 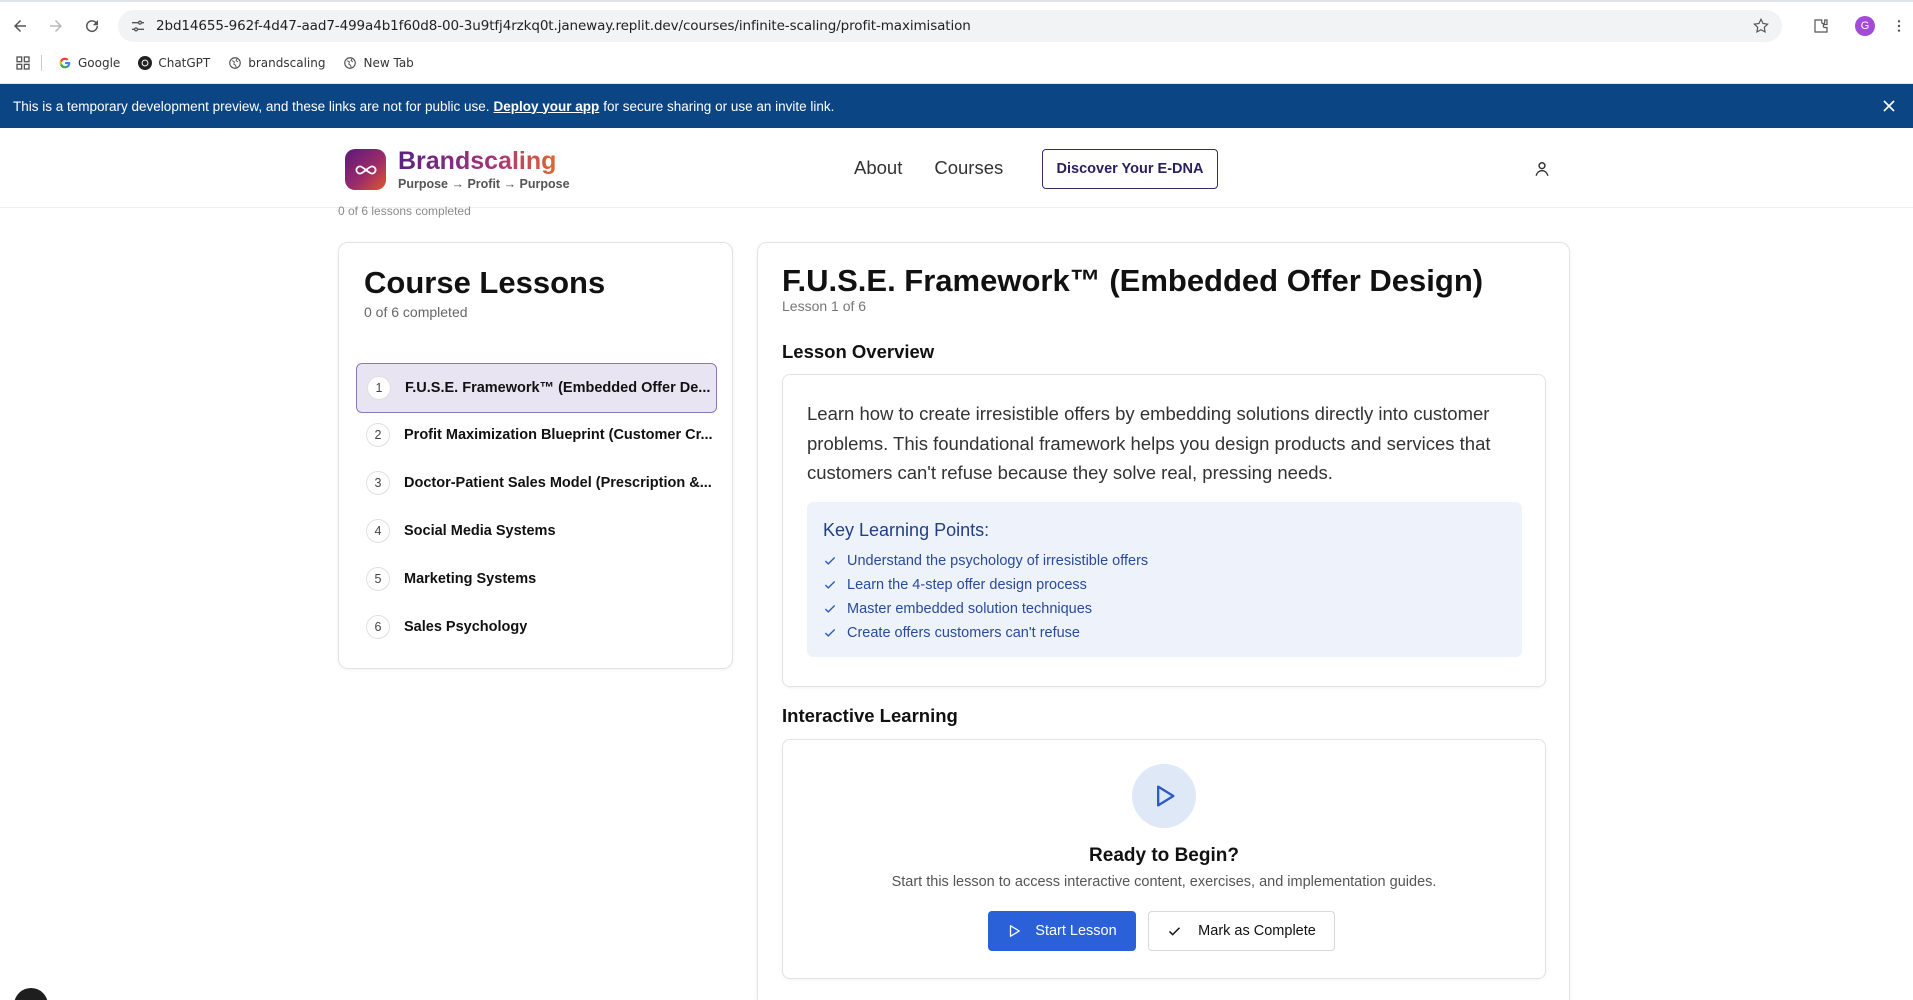 I want to click on nav-courses: Courses, so click(x=968, y=168).